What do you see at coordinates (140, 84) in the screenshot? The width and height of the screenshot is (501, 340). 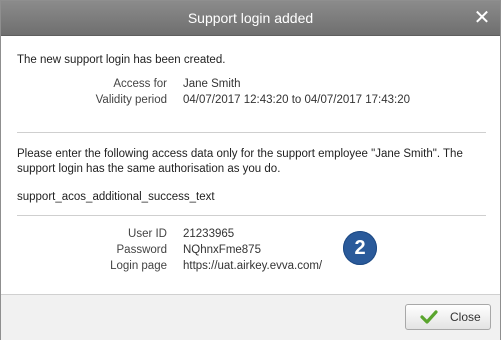 I see `access-for-label: Access for` at bounding box center [140, 84].